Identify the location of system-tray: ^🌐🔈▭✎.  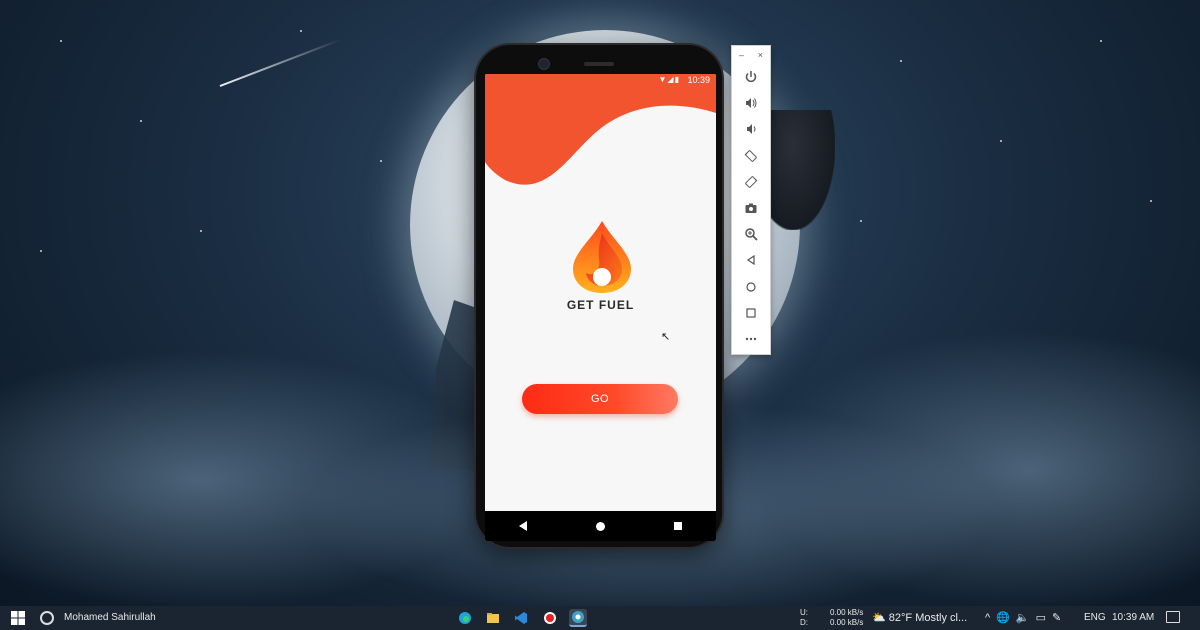
(1026, 617).